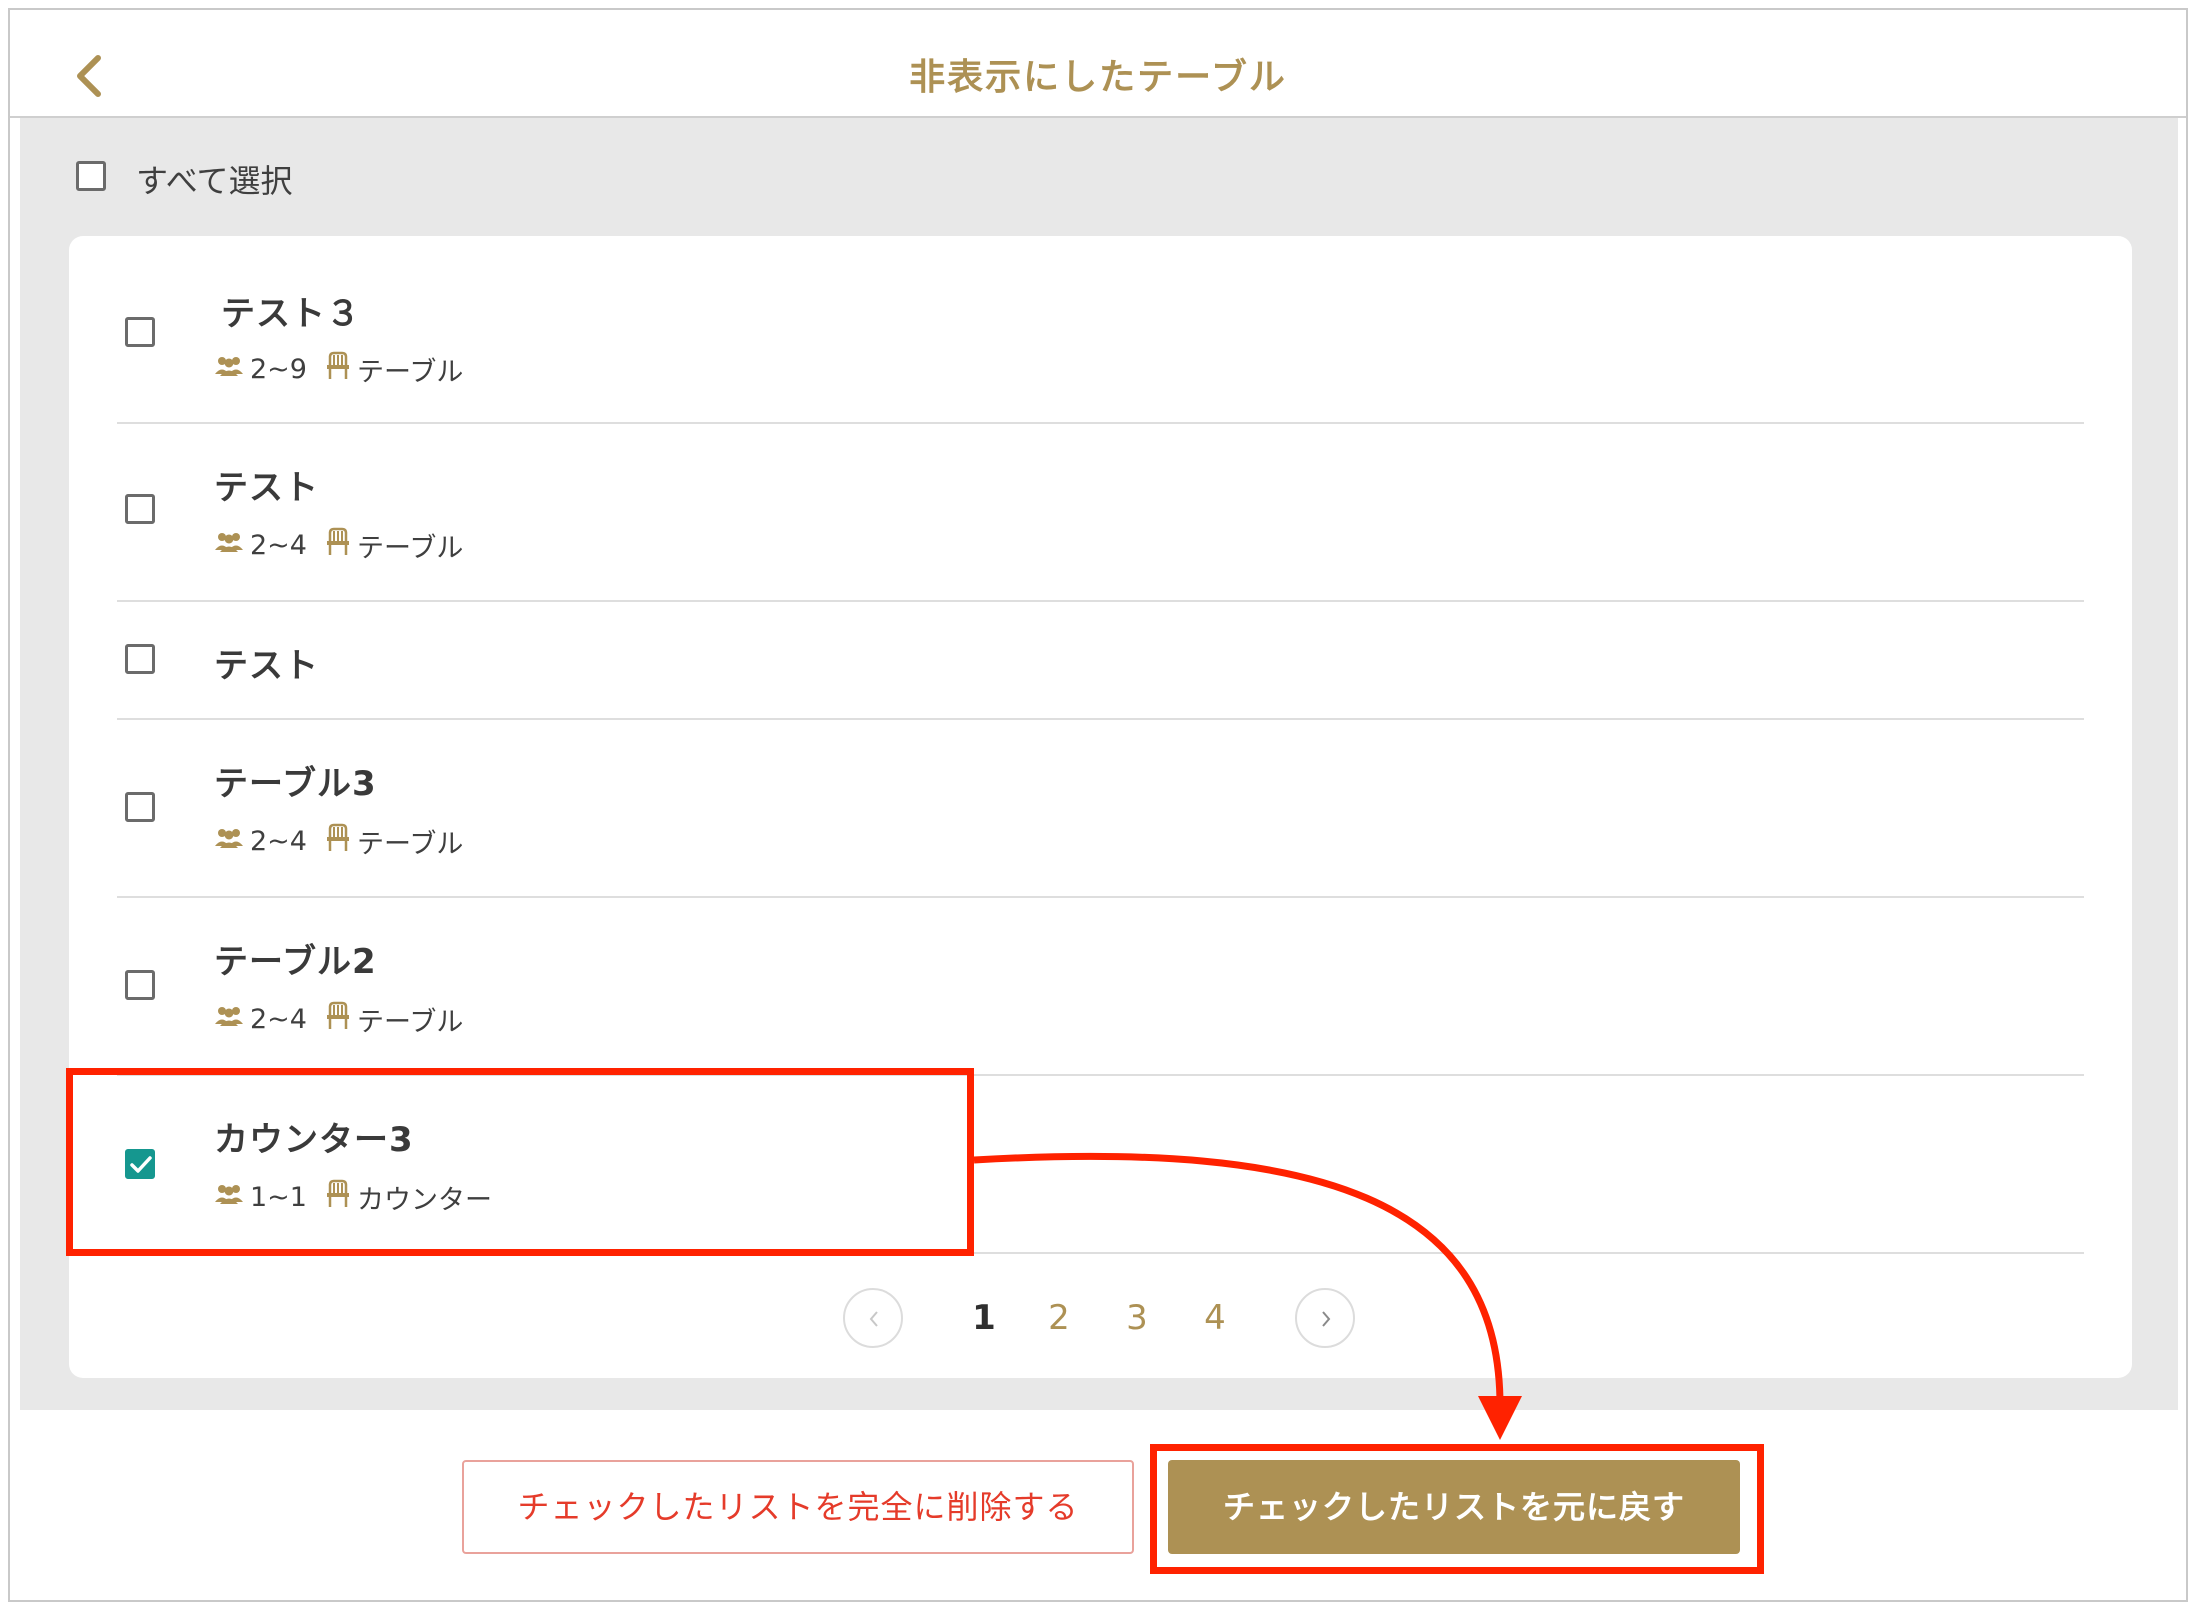 Image resolution: width=2198 pixels, height=1612 pixels. I want to click on page-2: 2, so click(1059, 1318).